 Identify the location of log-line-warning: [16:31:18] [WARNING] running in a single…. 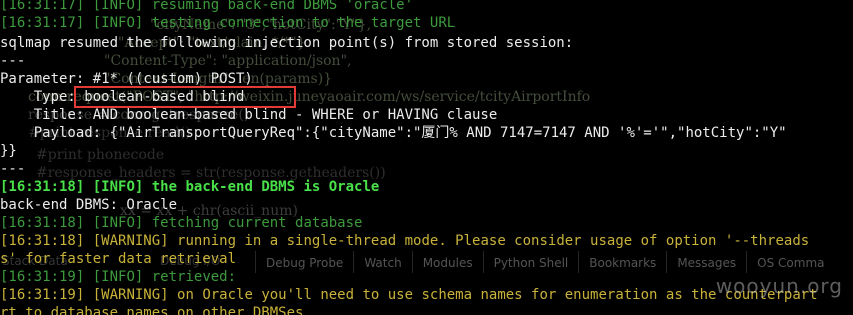
(405, 241).